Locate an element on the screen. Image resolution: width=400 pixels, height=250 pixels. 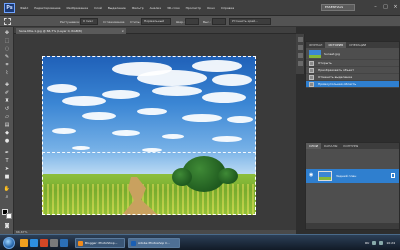
menu-item-help: Справка is located at coordinates (227, 8).